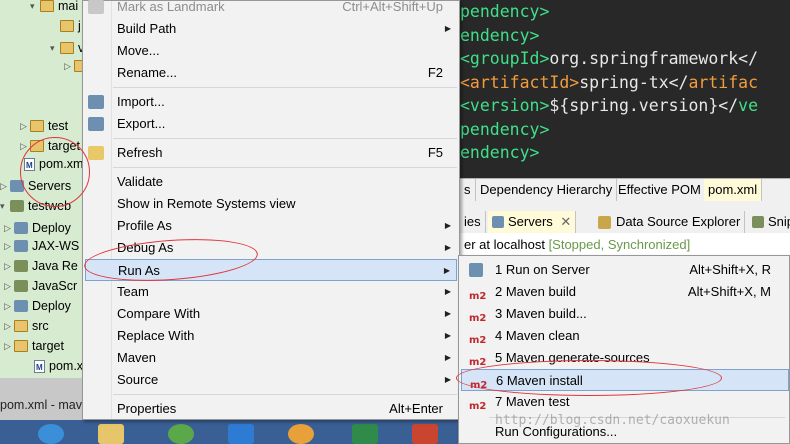  Describe the element at coordinates (473, 222) in the screenshot. I see `tab-properties-partial: ies` at that location.